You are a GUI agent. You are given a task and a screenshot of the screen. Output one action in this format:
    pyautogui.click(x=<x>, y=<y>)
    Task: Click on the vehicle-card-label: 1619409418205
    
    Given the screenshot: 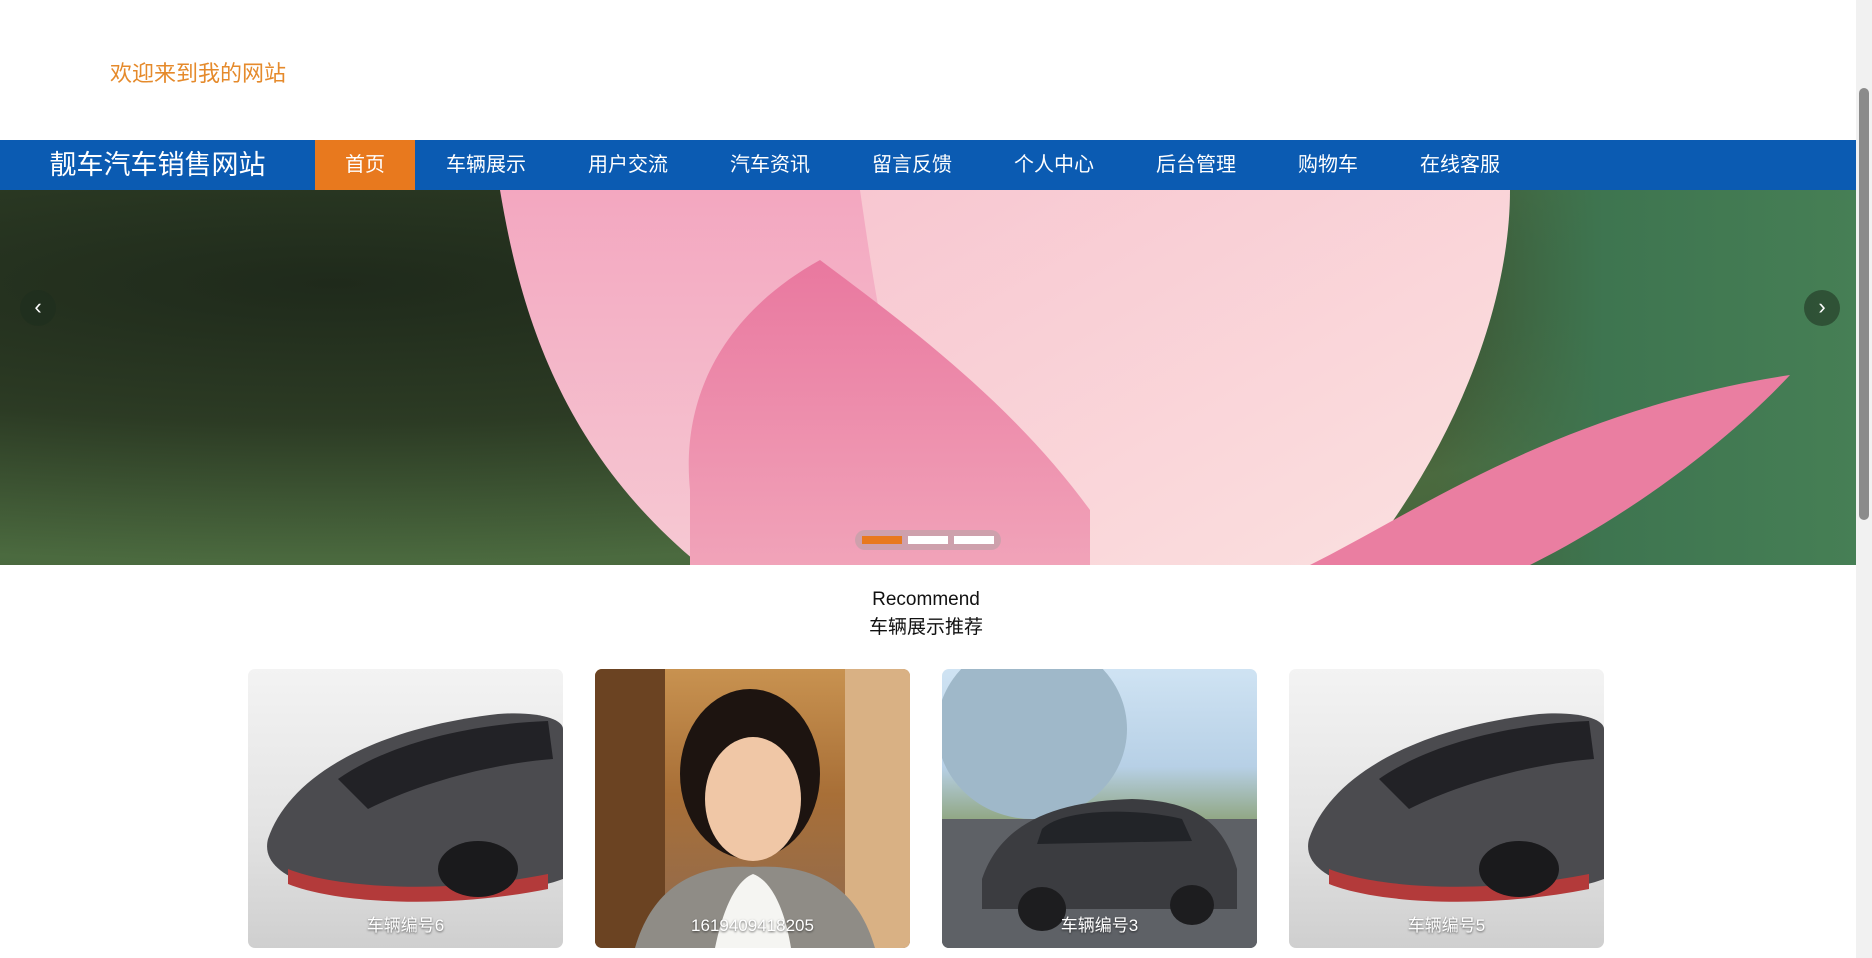 What is the action you would take?
    pyautogui.click(x=752, y=925)
    